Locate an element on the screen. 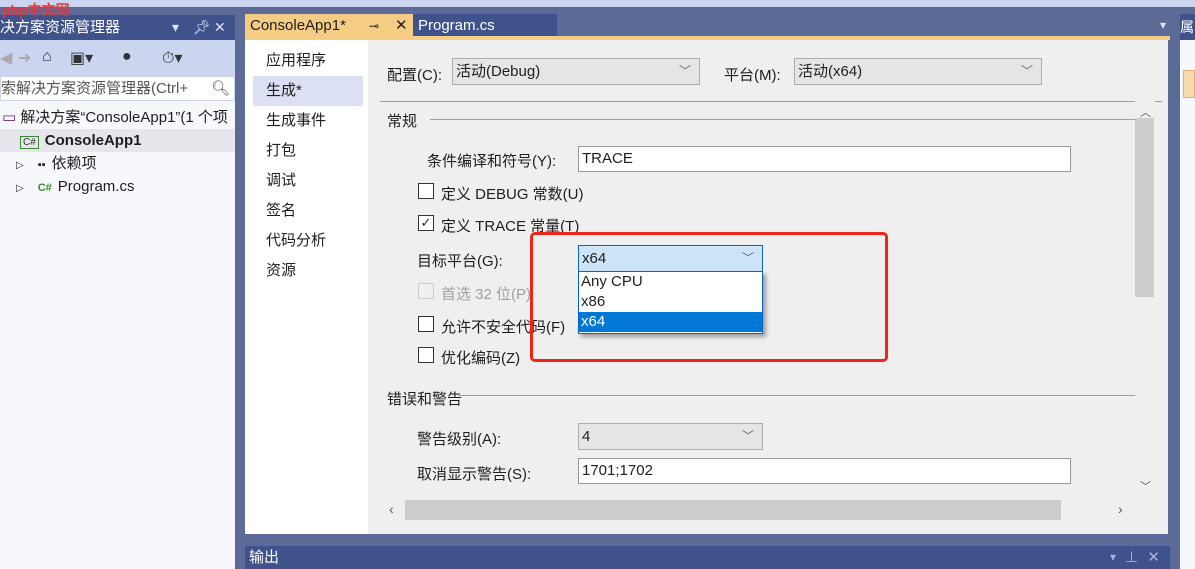 The image size is (1195, 569). nav-application: 应用程序 is located at coordinates (308, 61).